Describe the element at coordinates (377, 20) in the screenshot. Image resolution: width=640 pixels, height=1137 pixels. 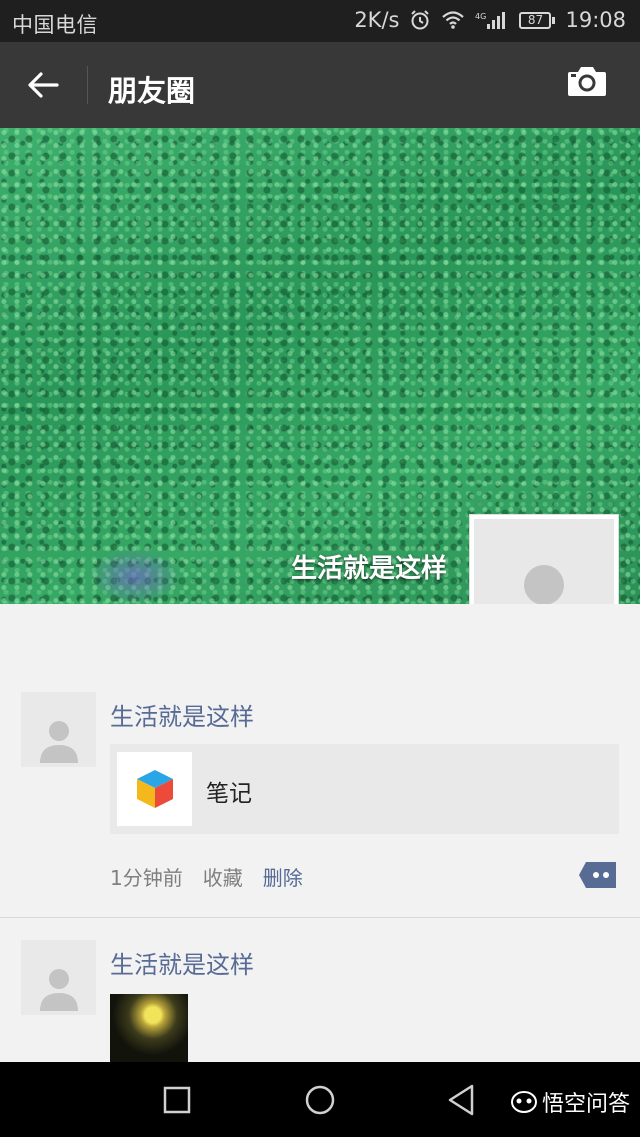
I see `network-speed: 2K/s` at that location.